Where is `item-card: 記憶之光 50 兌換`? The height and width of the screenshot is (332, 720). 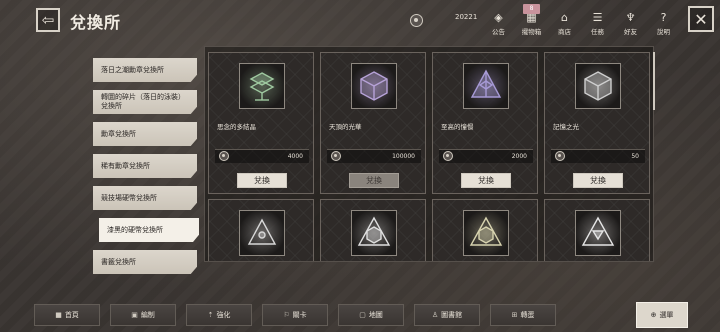
item-card: 記憶之光 50 兌換 is located at coordinates (597, 123).